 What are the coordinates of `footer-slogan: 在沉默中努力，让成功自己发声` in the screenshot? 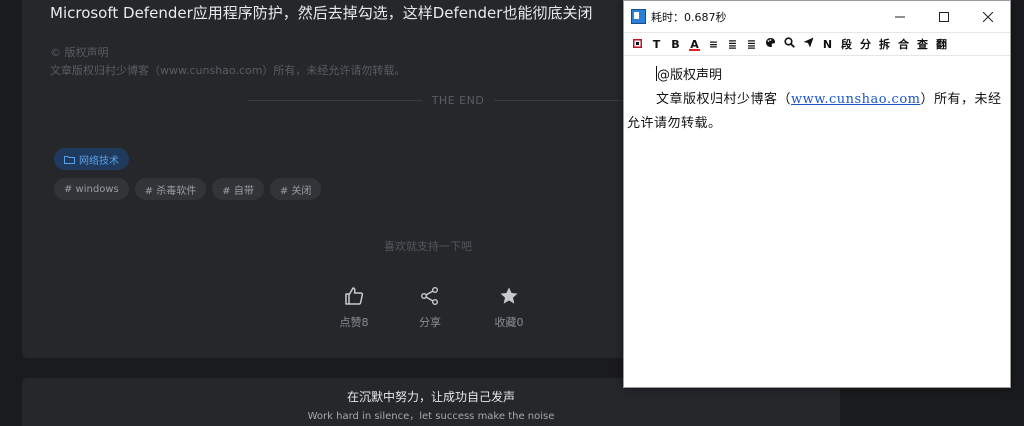 It's located at (430, 397).